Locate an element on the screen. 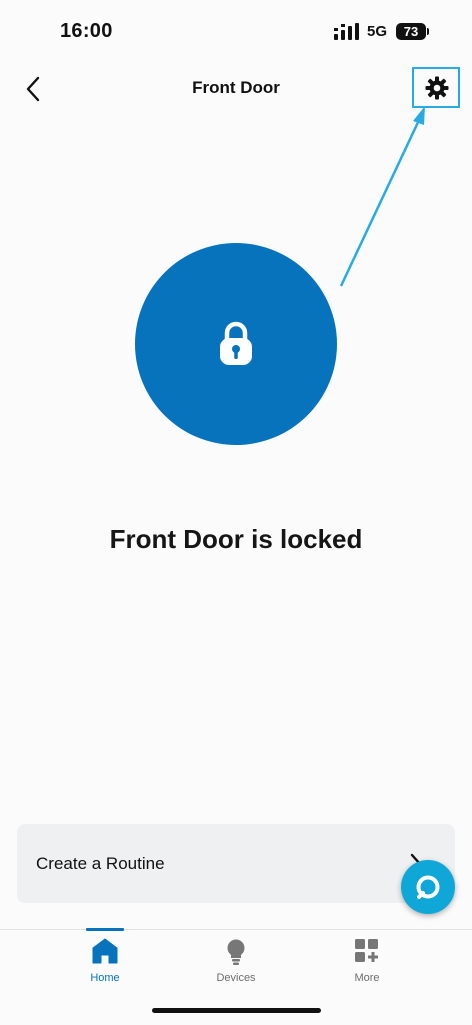 The width and height of the screenshot is (472, 1025). alexa-ring-icon is located at coordinates (428, 887).